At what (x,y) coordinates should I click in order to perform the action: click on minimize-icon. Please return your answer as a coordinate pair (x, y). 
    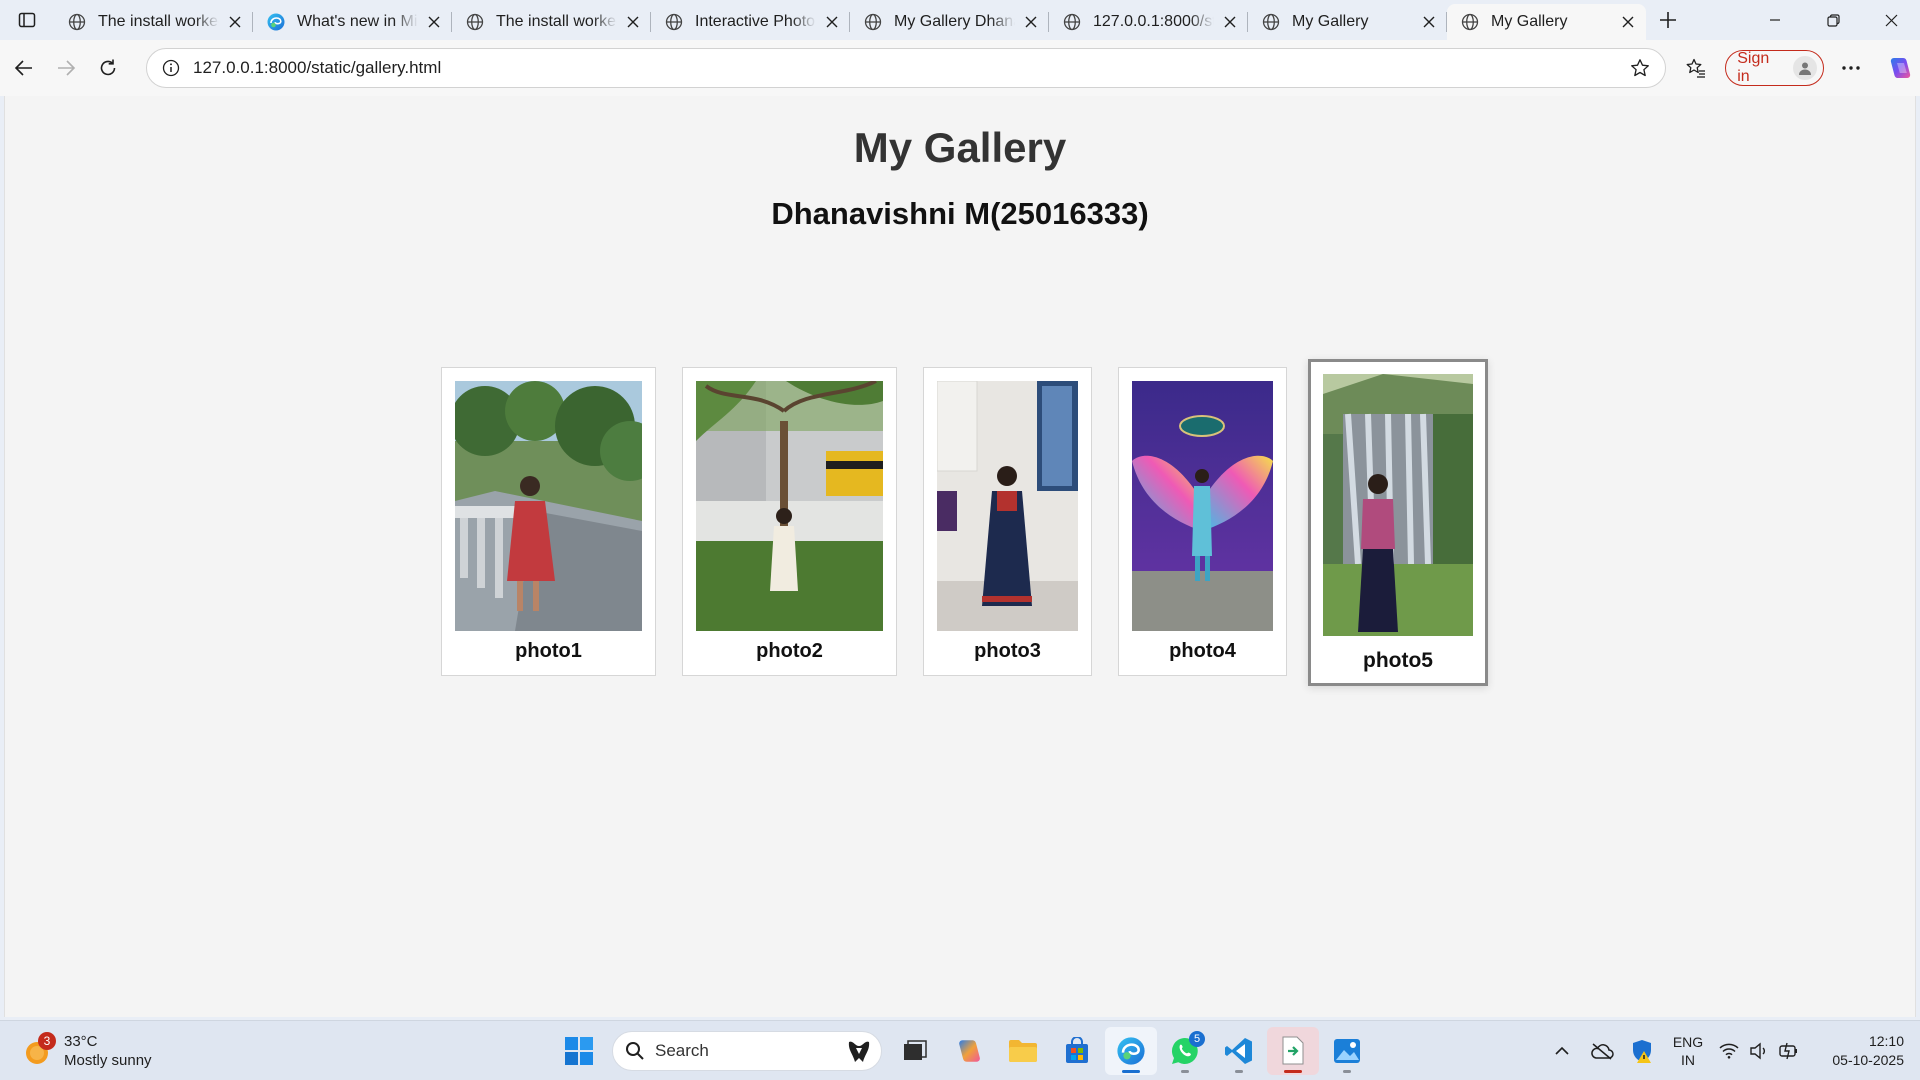
    Looking at the image, I should click on (1775, 20).